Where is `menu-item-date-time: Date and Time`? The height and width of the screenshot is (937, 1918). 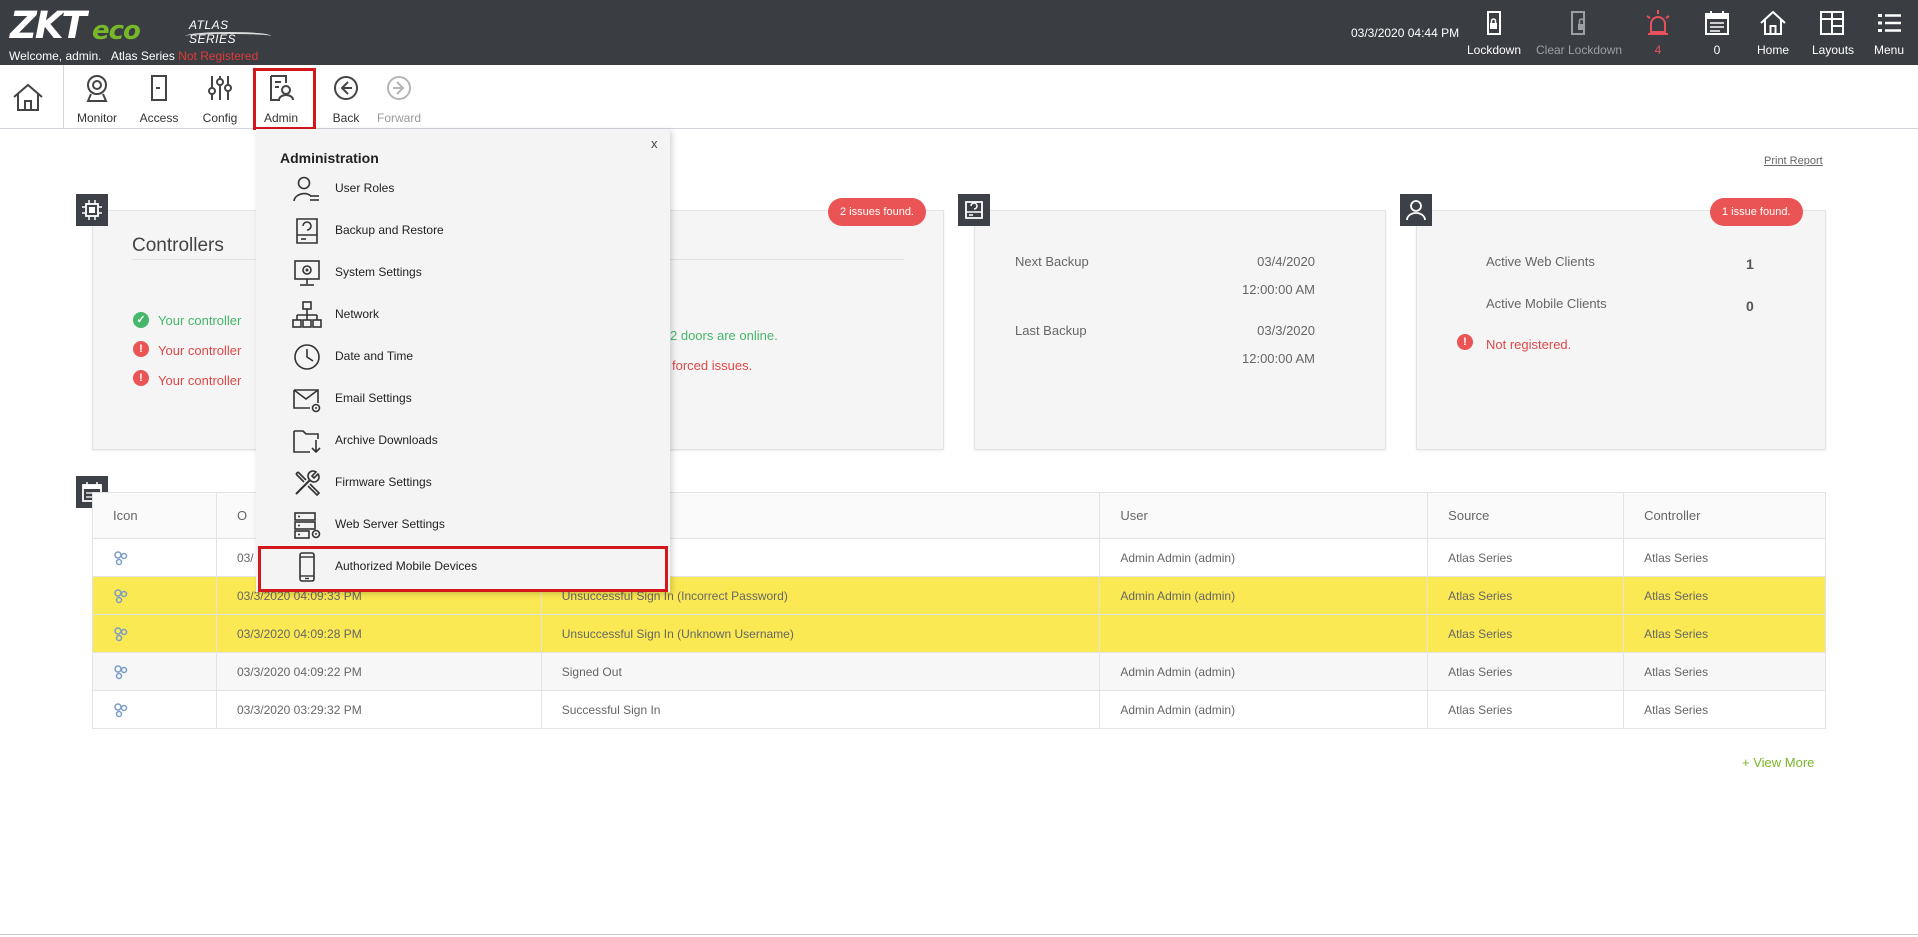 menu-item-date-time: Date and Time is located at coordinates (472, 356).